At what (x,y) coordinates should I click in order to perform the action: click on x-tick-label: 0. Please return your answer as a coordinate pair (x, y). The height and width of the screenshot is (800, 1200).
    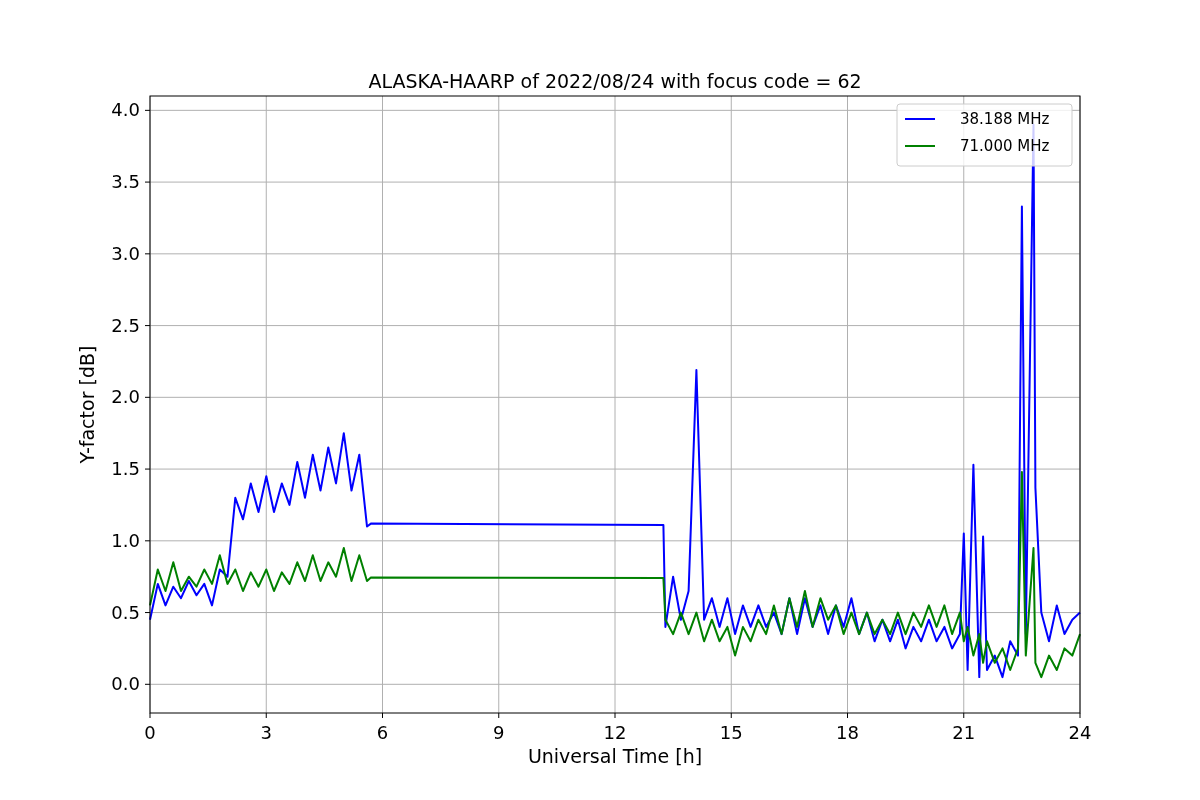
    Looking at the image, I should click on (150, 732).